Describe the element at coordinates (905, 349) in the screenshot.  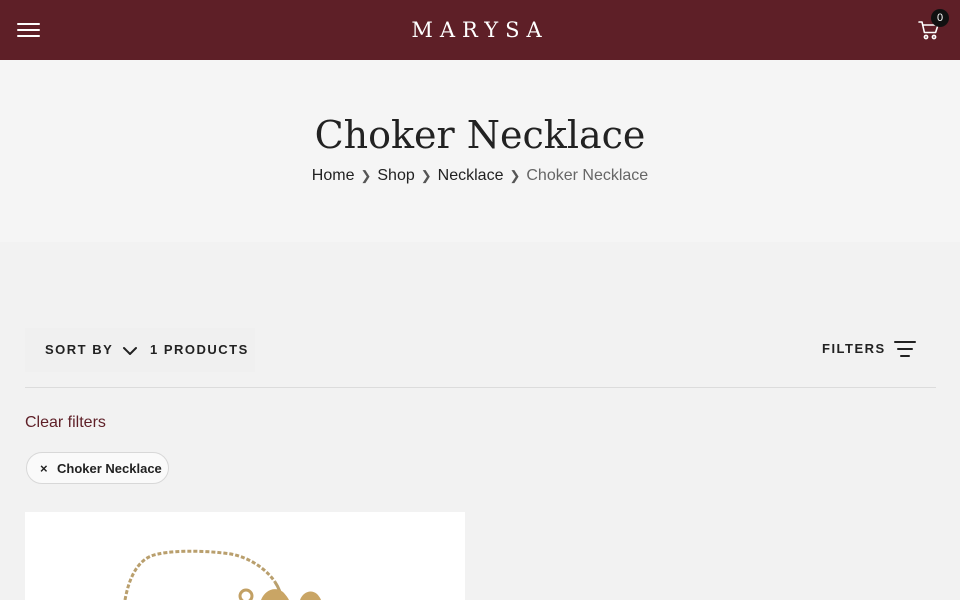
I see `filter-lines-icon` at that location.